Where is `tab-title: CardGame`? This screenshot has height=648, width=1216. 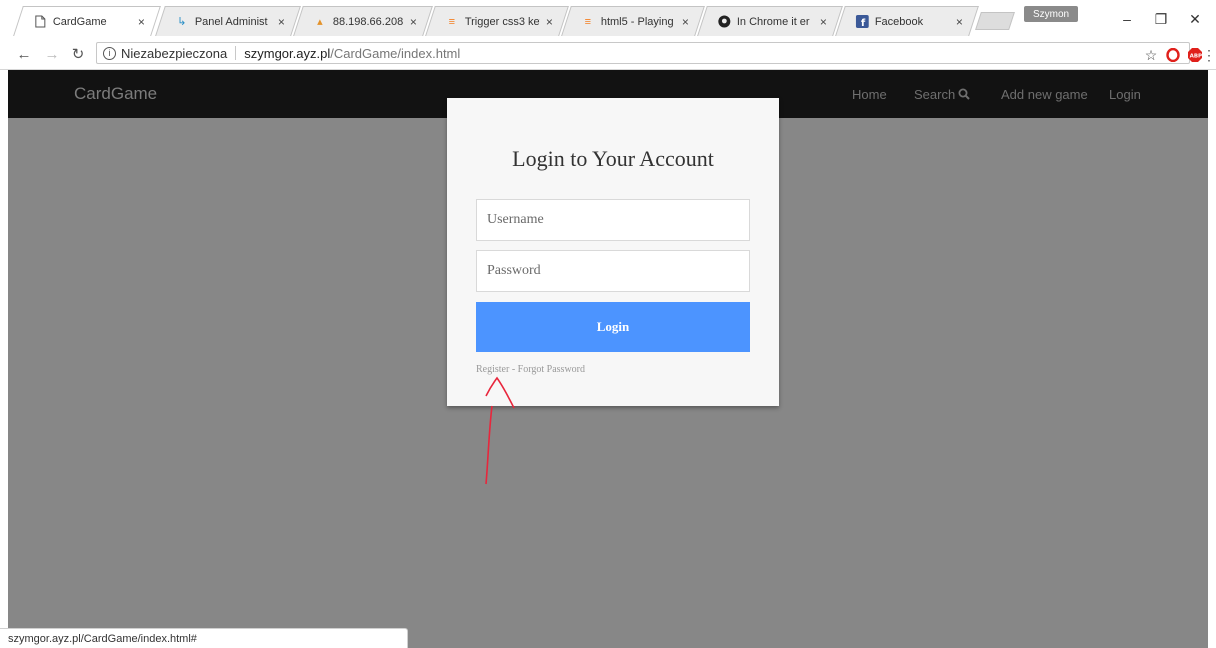
tab-title: CardGame is located at coordinates (79, 21).